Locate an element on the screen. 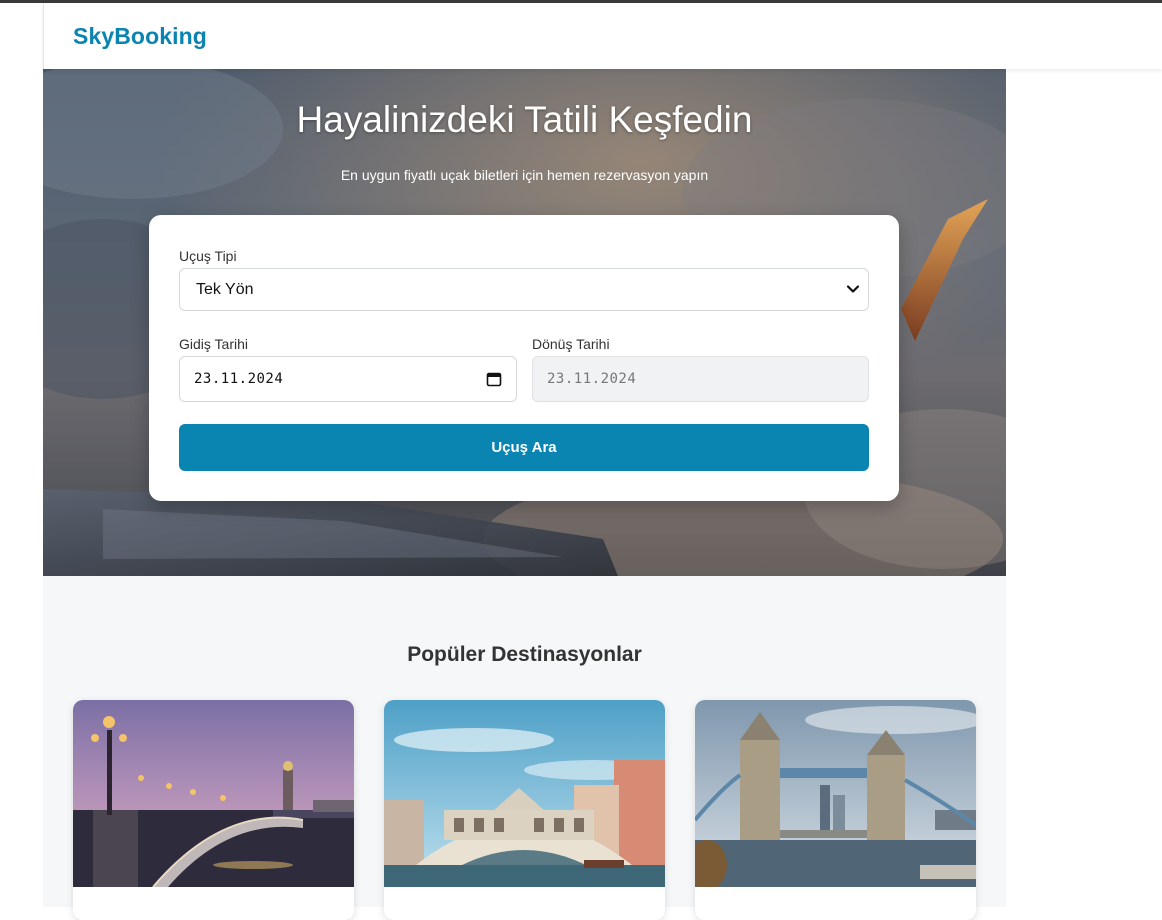 The width and height of the screenshot is (1162, 920). departure-date-input: 23.11.2024 is located at coordinates (348, 379).